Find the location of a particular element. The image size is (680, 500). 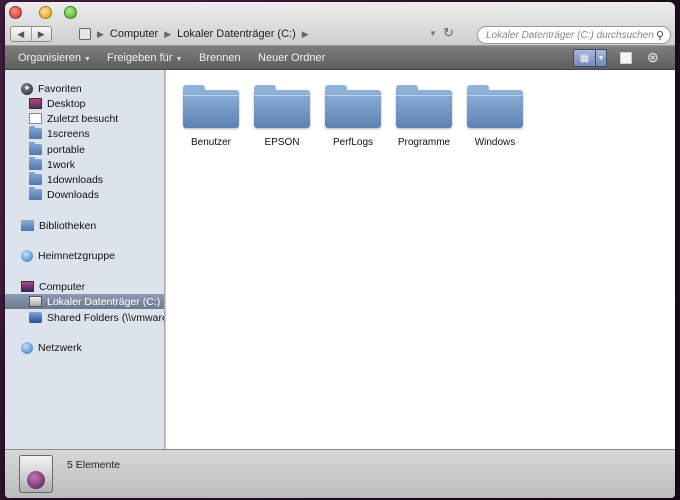

breadcrumb: ▶ Computer ▶ Lokaler Datenträger (C:) ▶ is located at coordinates (194, 34).